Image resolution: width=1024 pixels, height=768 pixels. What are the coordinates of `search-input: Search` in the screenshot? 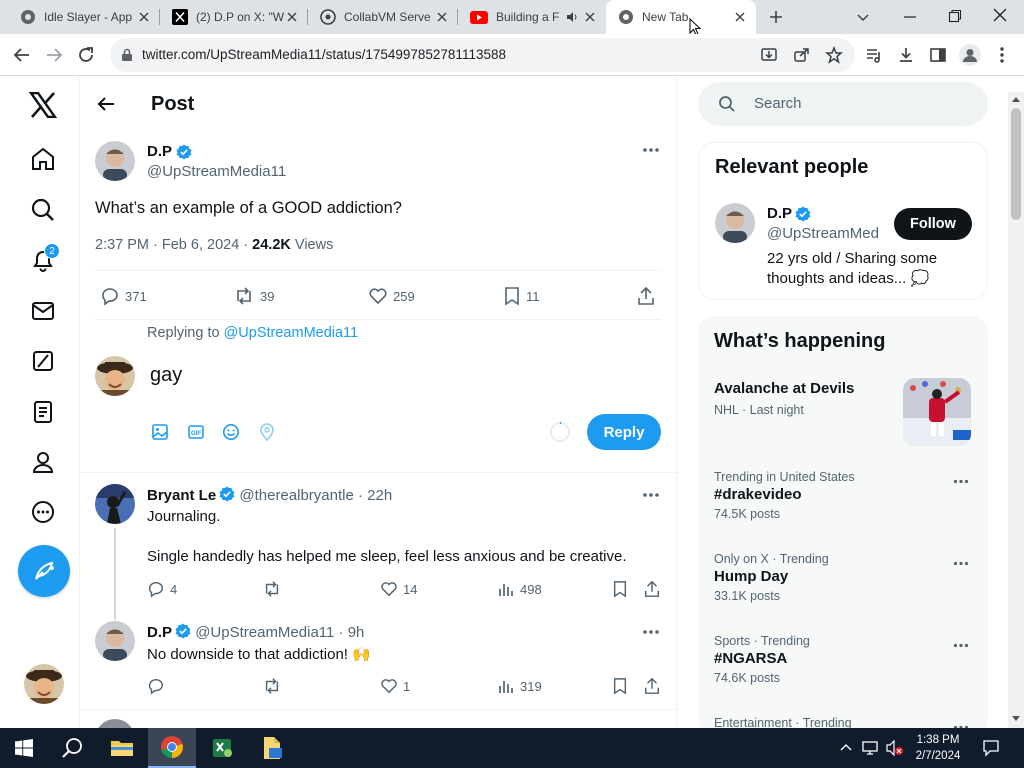 It's located at (843, 104).